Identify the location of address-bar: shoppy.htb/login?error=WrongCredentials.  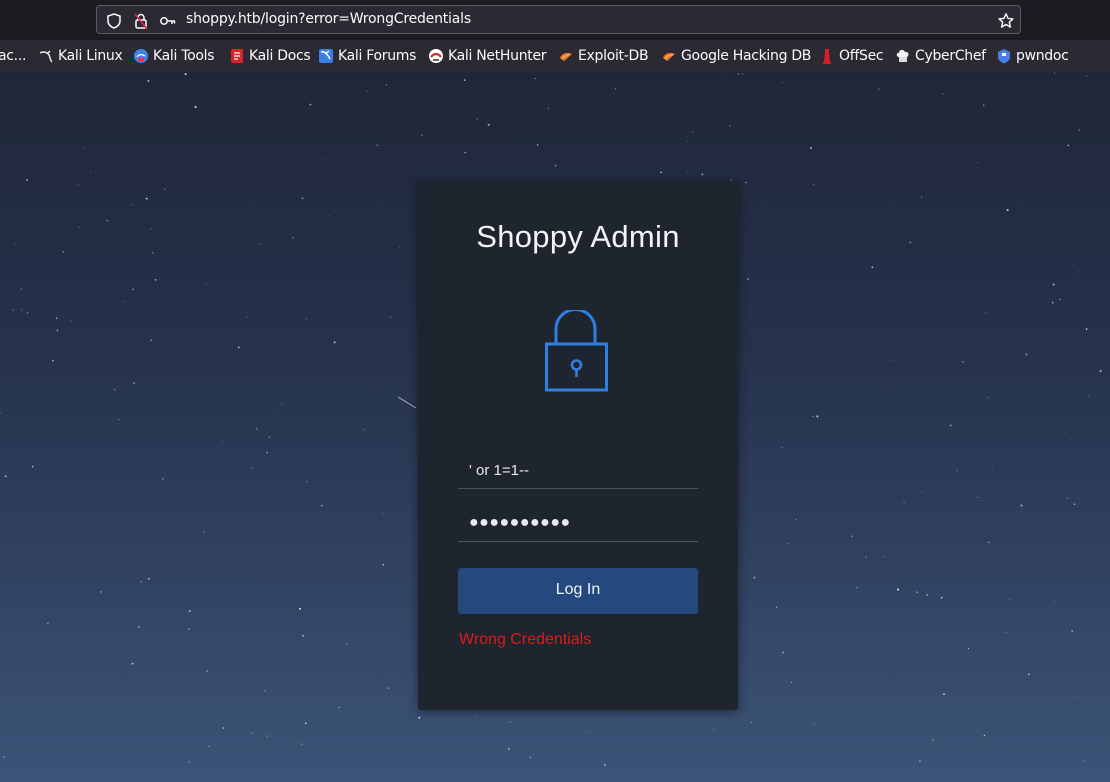
(558, 19).